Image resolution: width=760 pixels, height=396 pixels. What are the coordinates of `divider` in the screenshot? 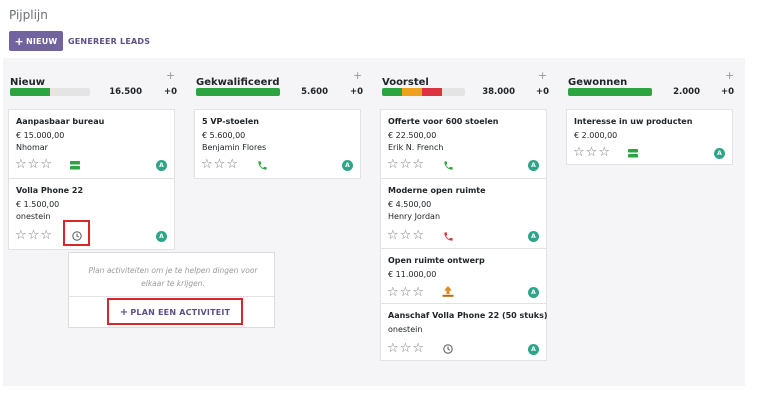 It's located at (171, 296).